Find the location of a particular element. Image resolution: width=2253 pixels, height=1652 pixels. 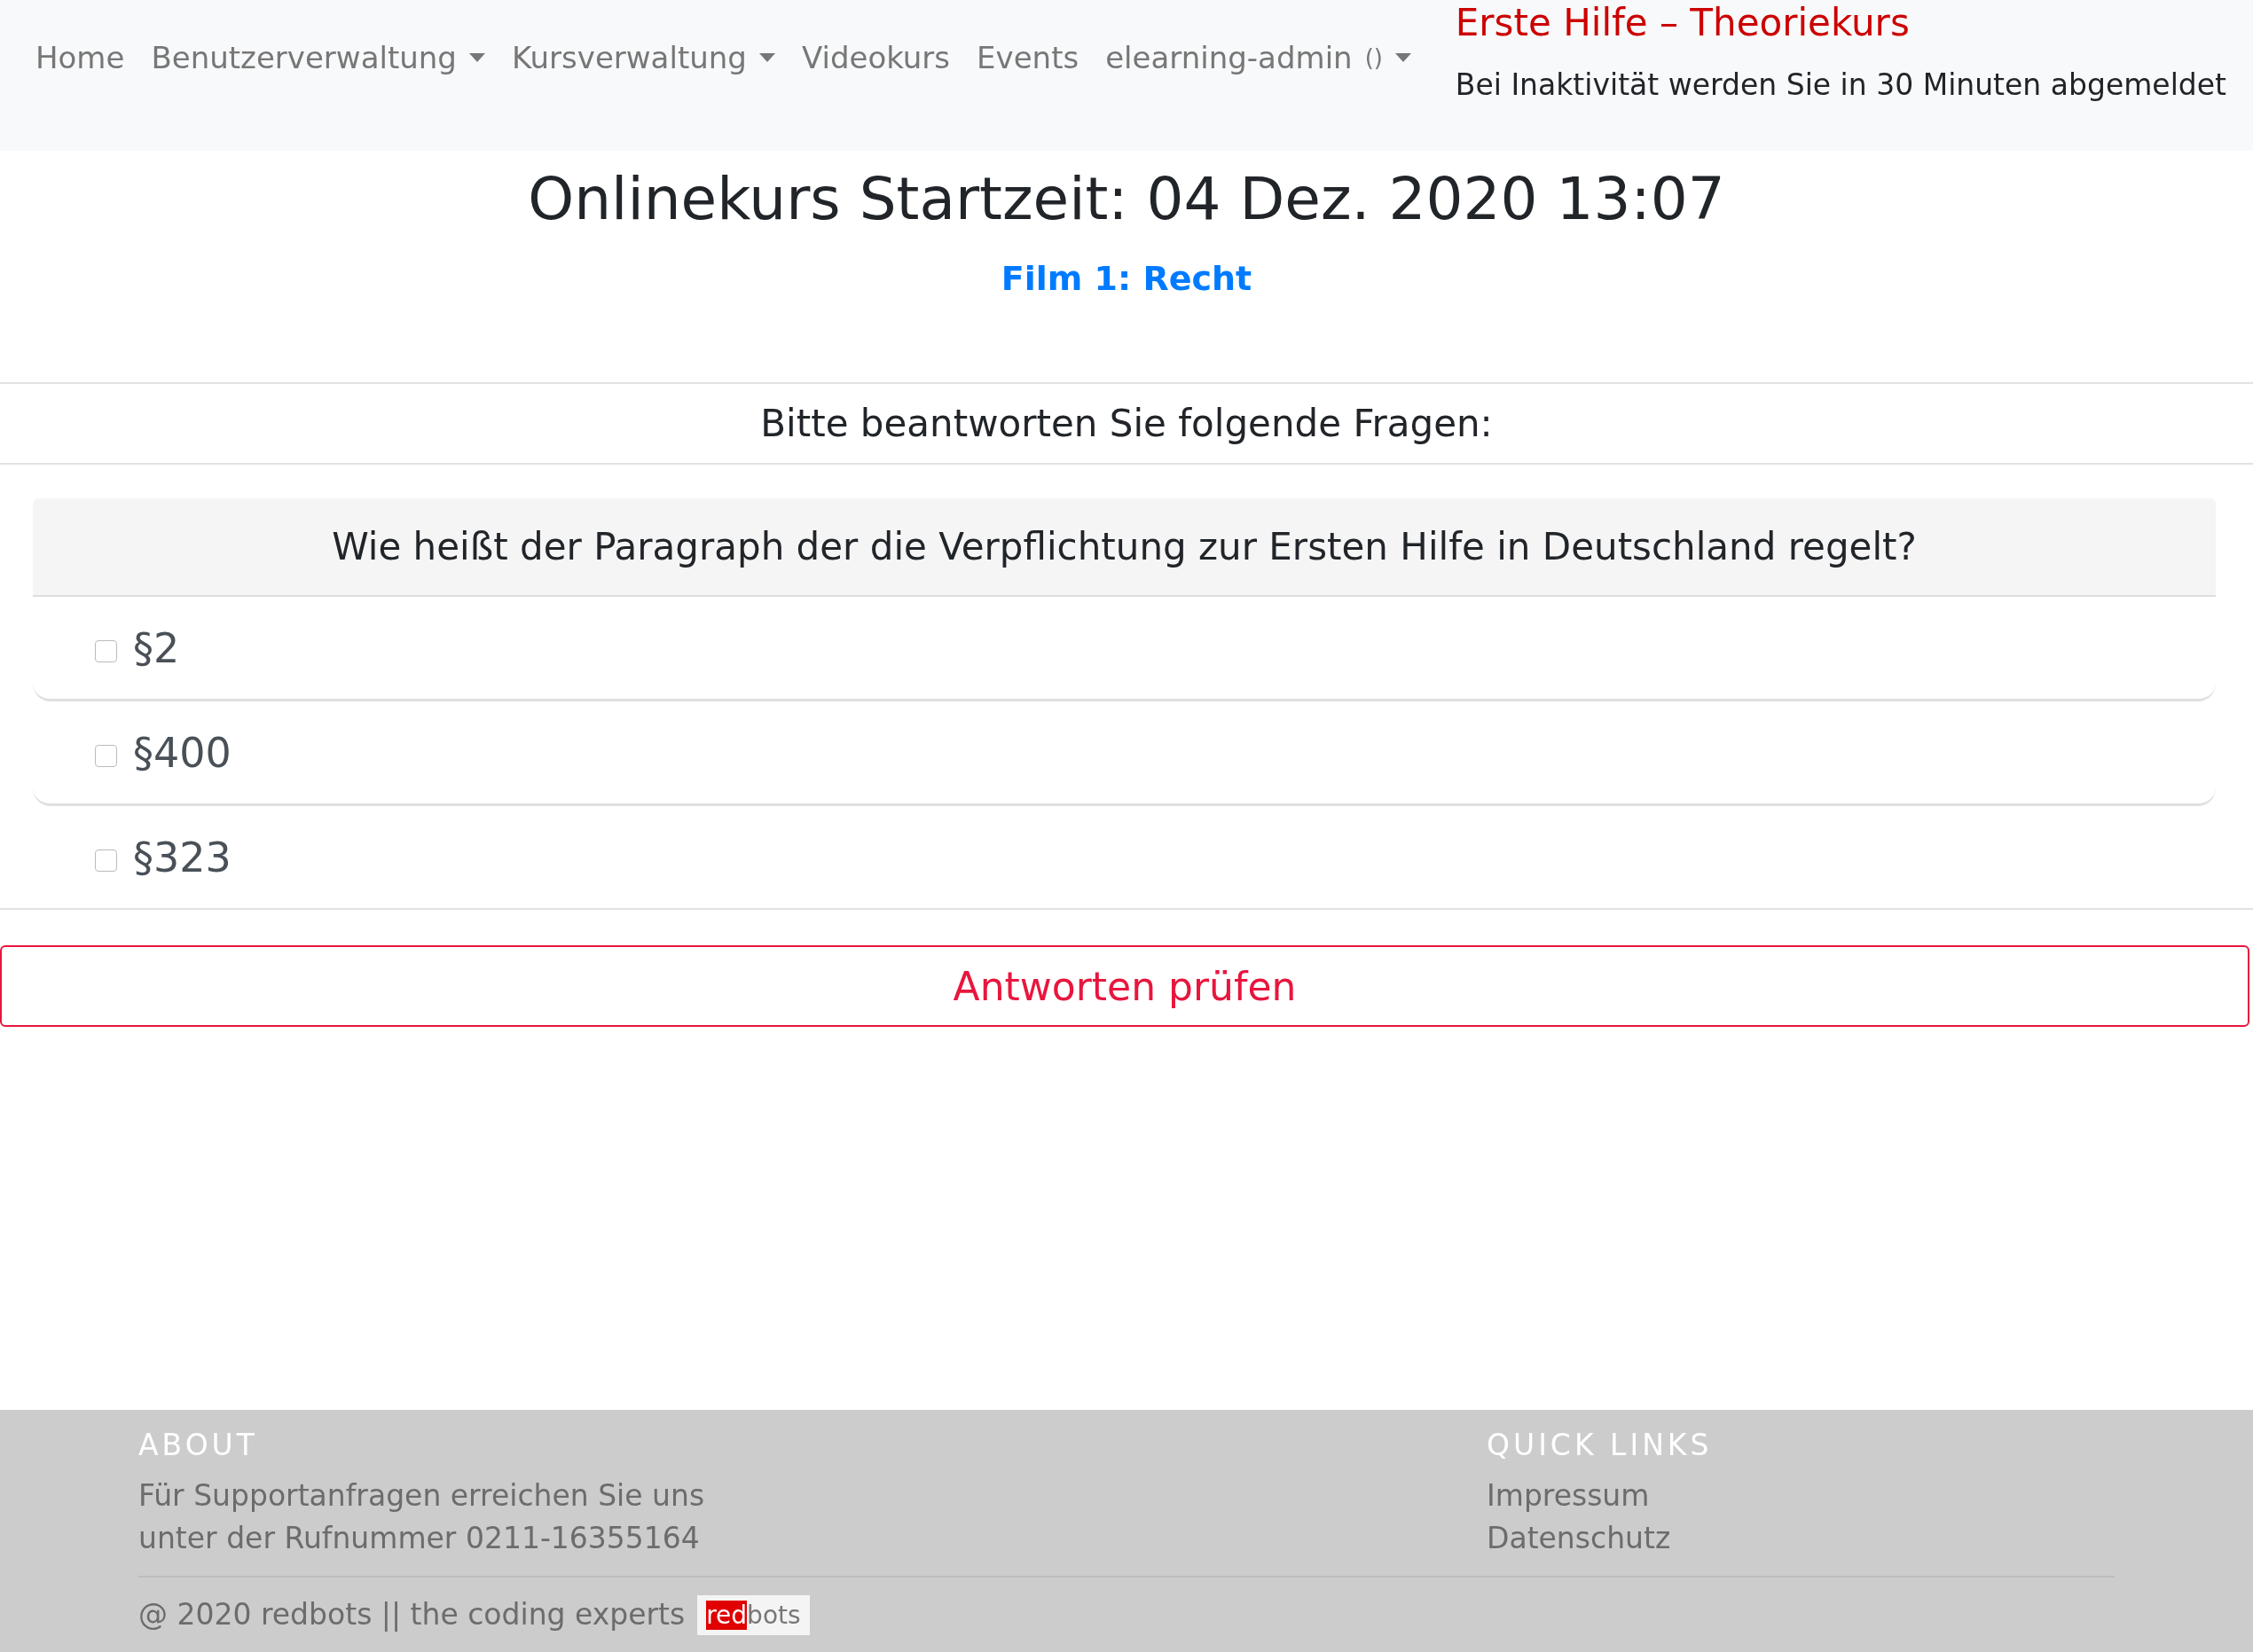

footer-link: Impressum is located at coordinates (1568, 1496).